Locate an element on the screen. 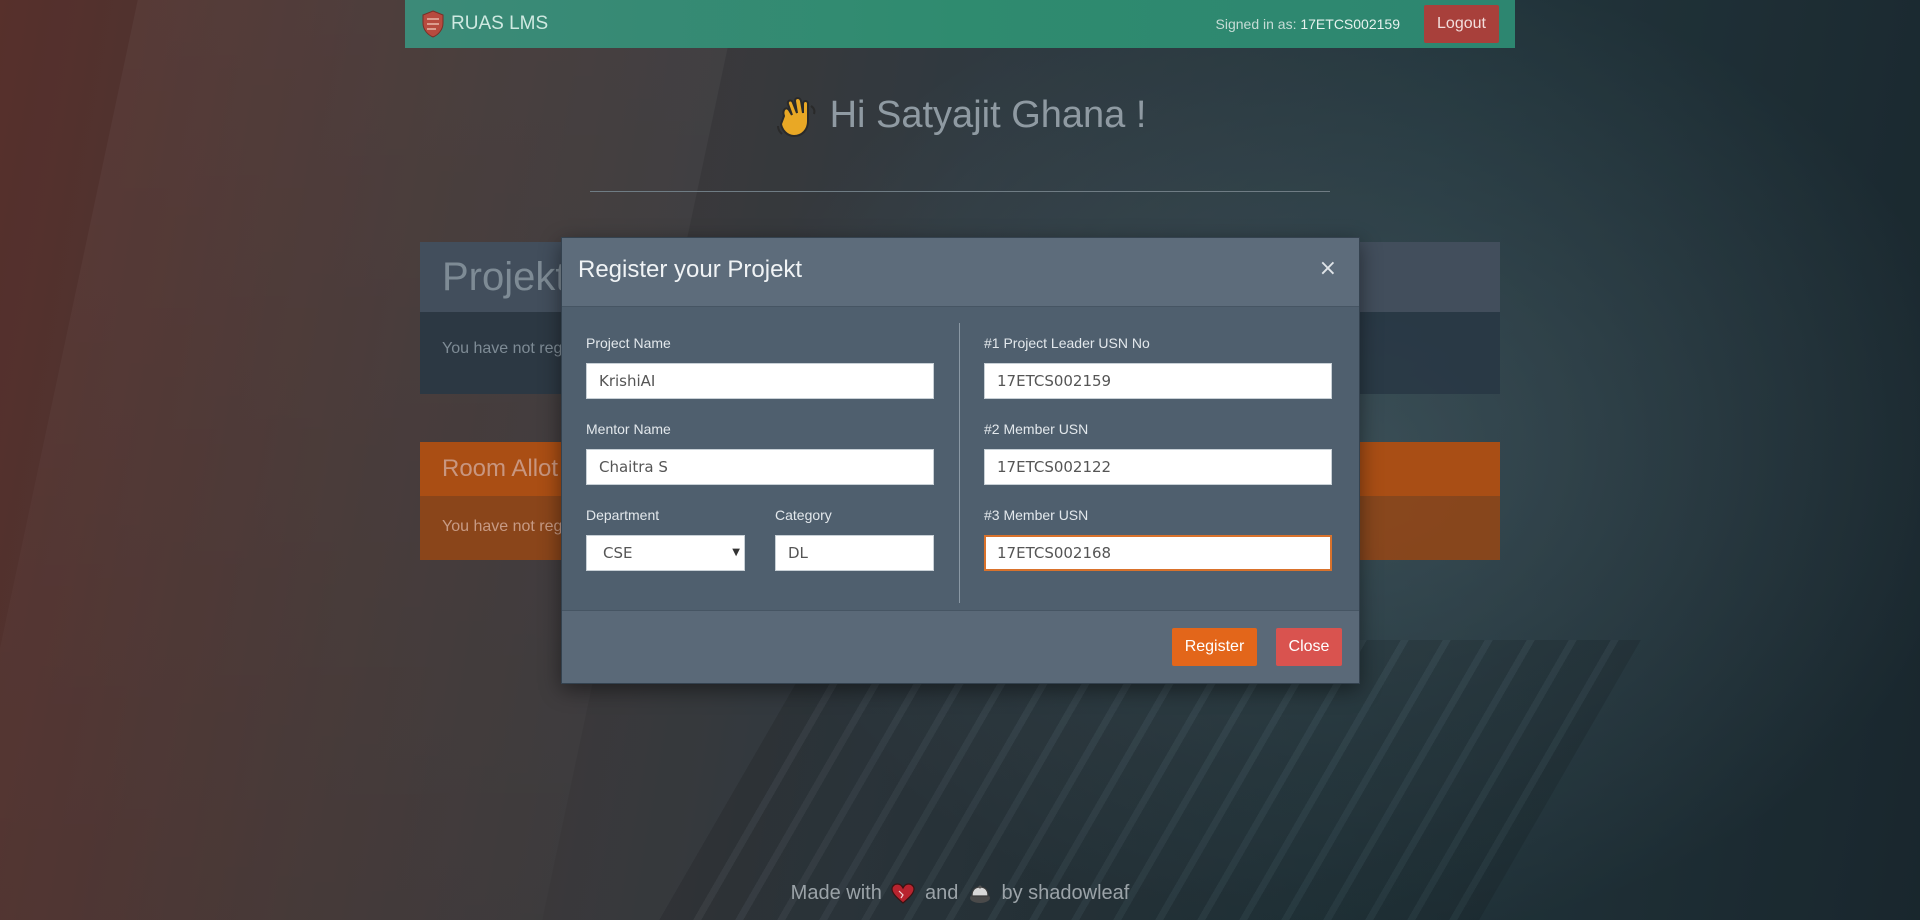 The width and height of the screenshot is (1920, 920). footer-by: by shadowleaf is located at coordinates (1065, 893).